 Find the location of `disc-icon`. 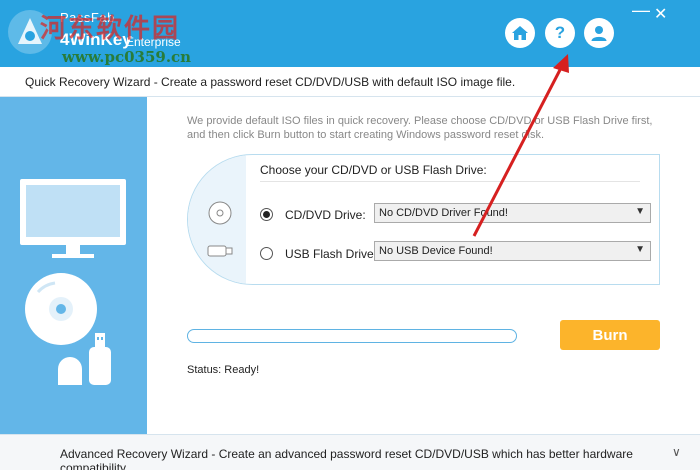

disc-icon is located at coordinates (220, 213).